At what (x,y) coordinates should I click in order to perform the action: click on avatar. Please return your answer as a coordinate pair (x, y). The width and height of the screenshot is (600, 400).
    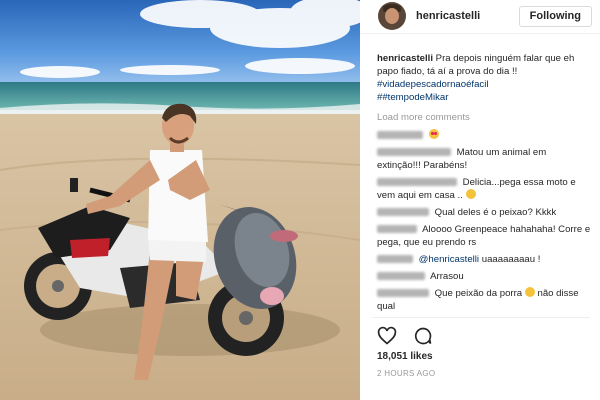
    Looking at the image, I should click on (392, 16).